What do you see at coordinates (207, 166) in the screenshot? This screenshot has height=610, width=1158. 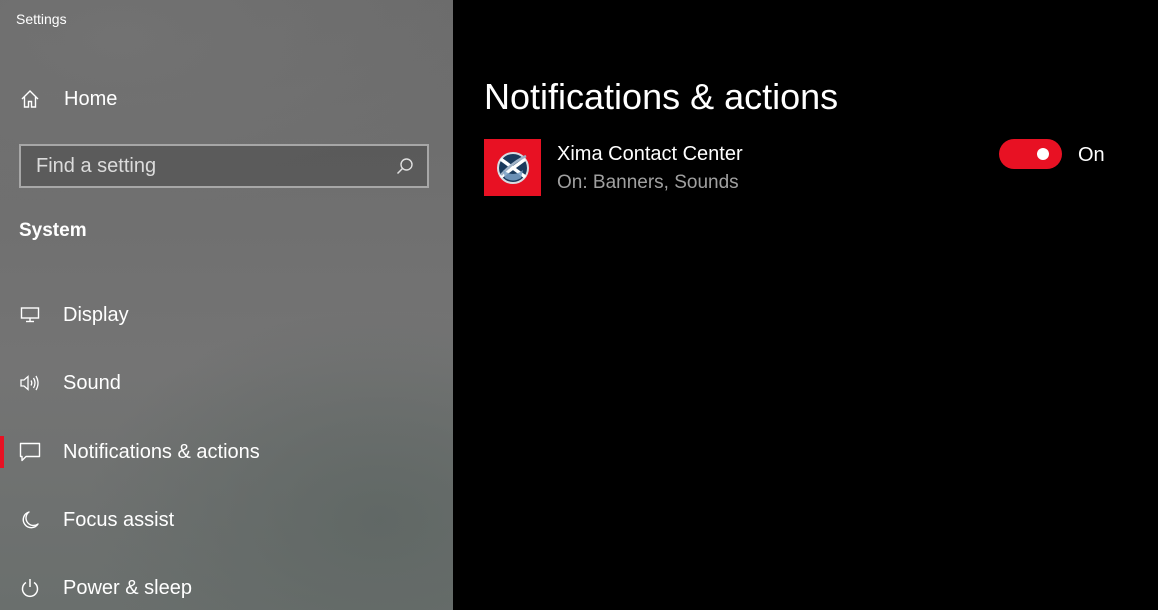 I see `search-input` at bounding box center [207, 166].